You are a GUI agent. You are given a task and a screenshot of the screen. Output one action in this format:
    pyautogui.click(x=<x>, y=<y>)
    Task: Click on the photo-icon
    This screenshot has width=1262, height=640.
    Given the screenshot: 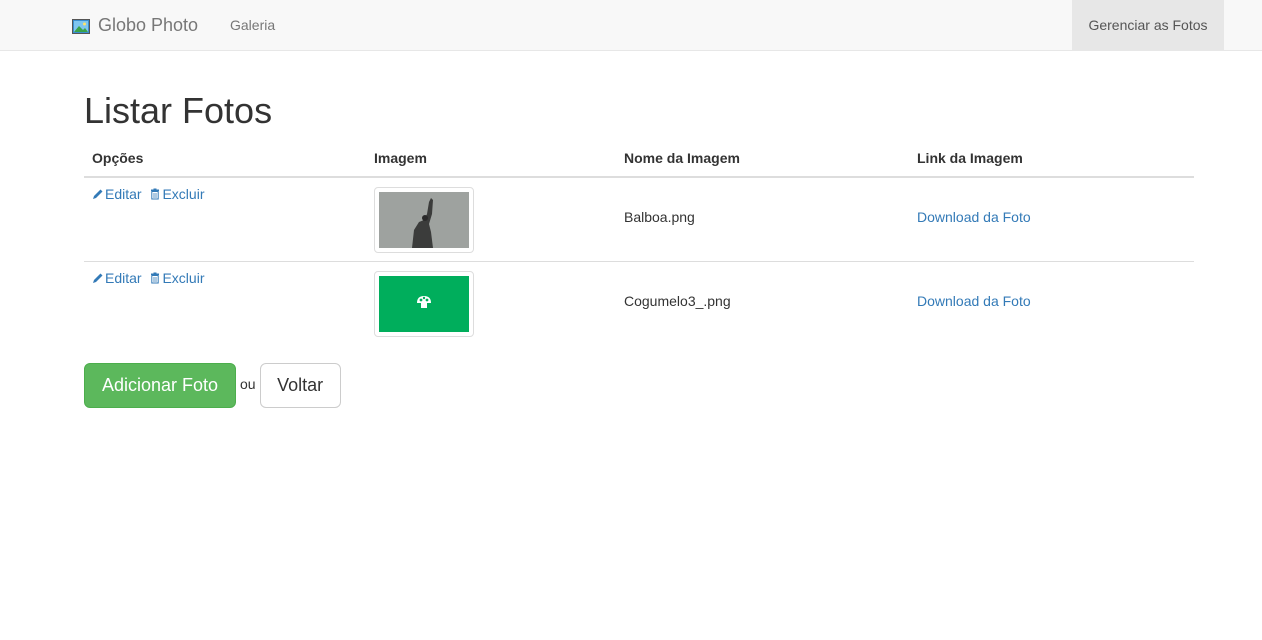 What is the action you would take?
    pyautogui.click(x=81, y=26)
    